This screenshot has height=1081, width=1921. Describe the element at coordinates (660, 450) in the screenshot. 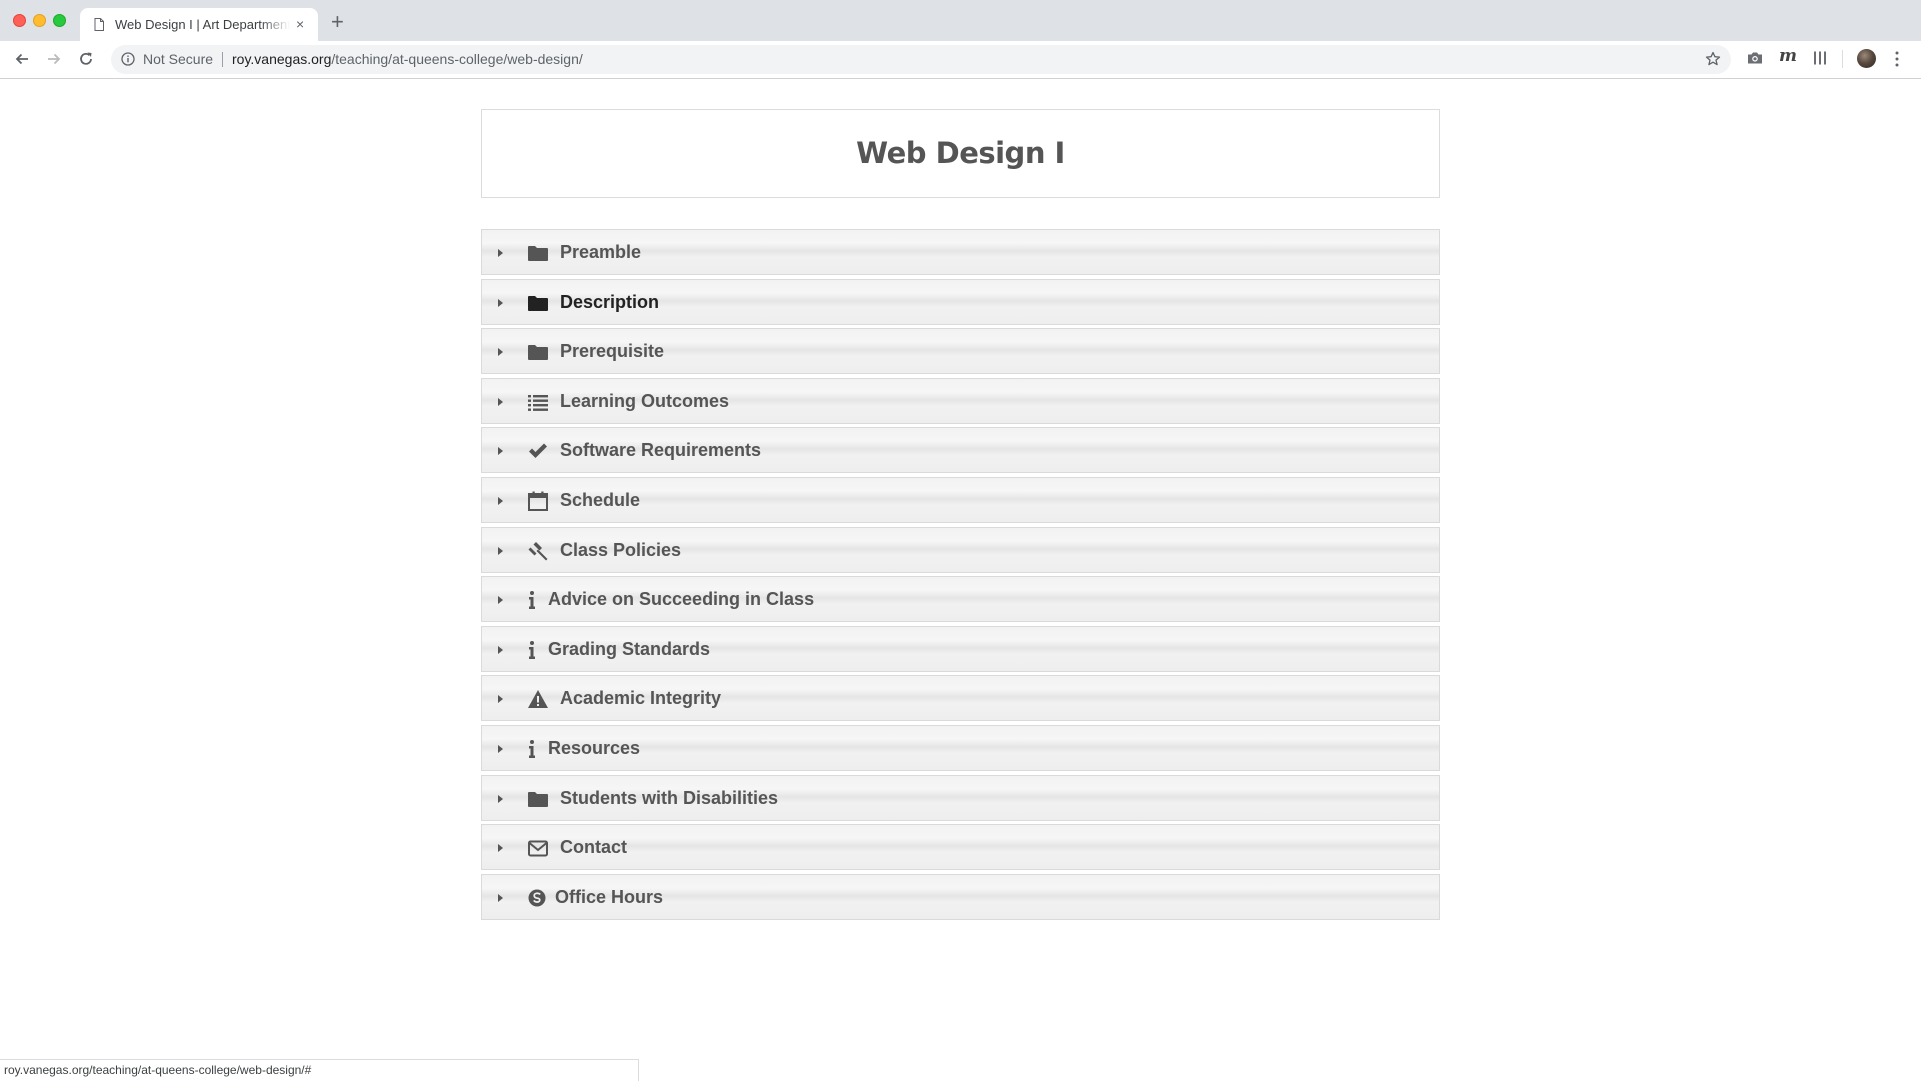

I see `accordion-label: Software Requirements` at that location.